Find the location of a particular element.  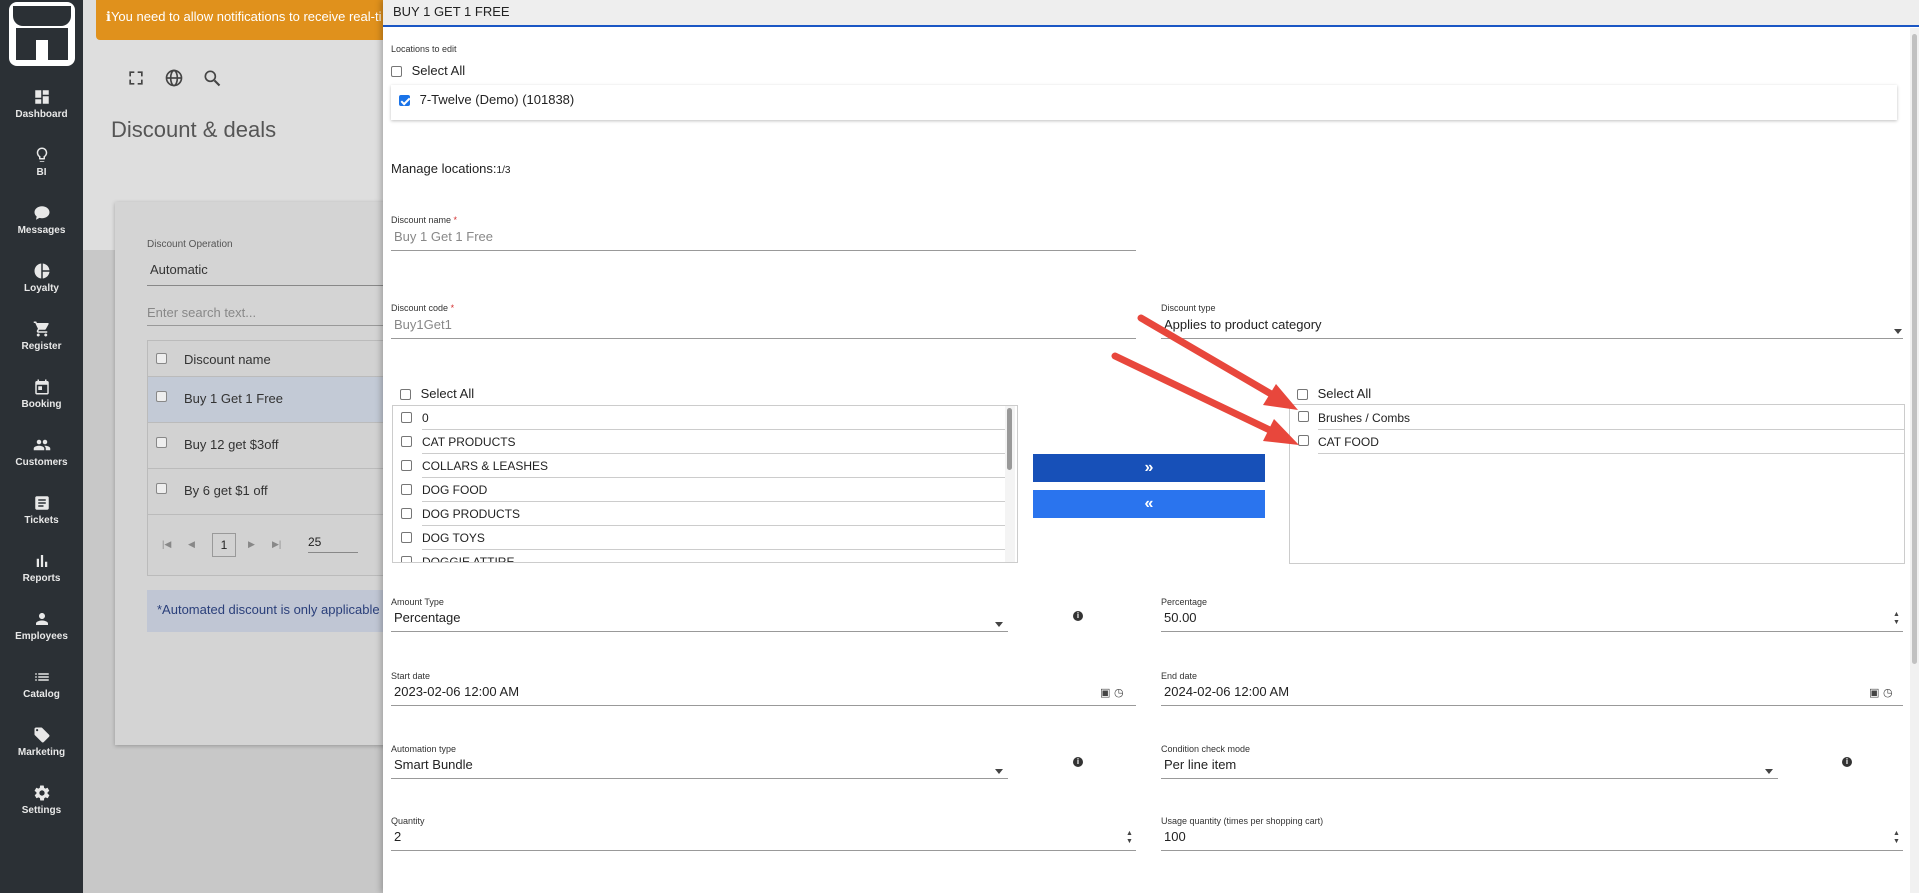

usage-quantity-stepper: 100 is located at coordinates (1532, 838).